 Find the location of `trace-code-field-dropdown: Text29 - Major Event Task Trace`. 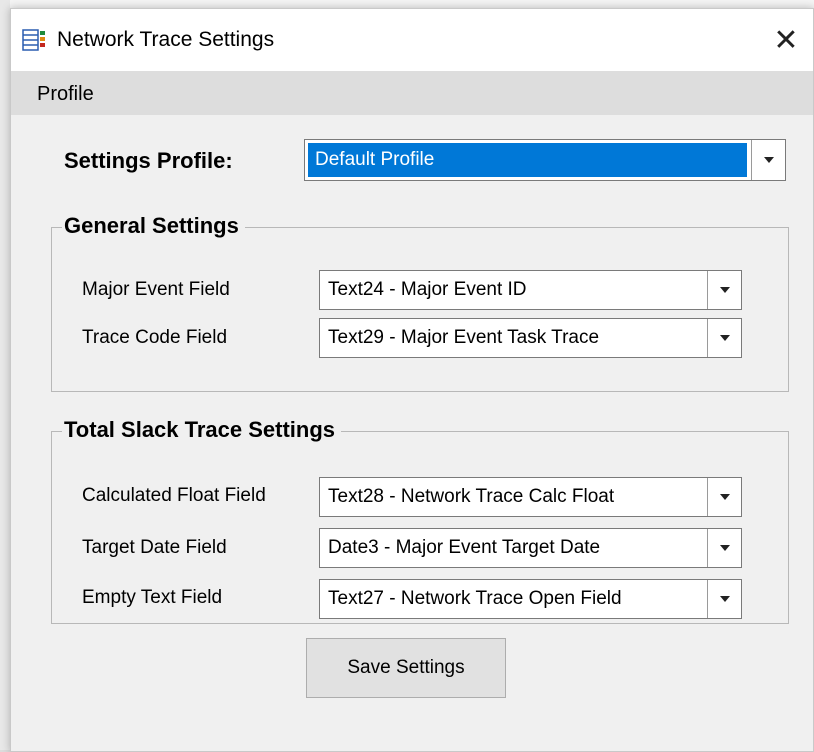

trace-code-field-dropdown: Text29 - Major Event Task Trace is located at coordinates (530, 338).